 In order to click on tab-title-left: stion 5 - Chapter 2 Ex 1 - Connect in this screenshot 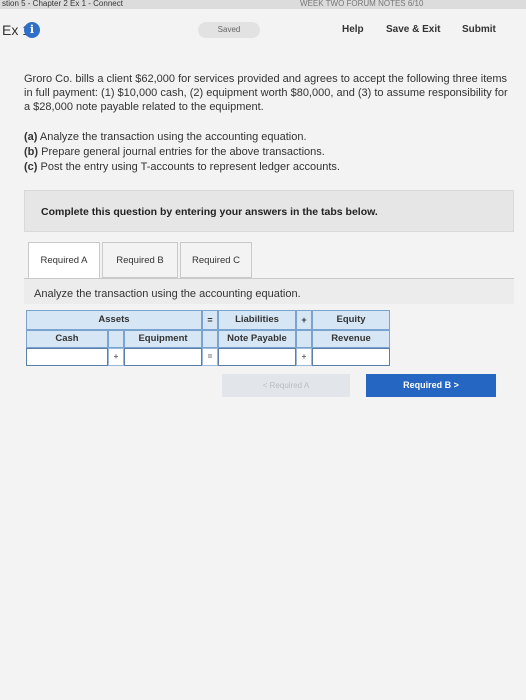, I will do `click(62, 4)`.